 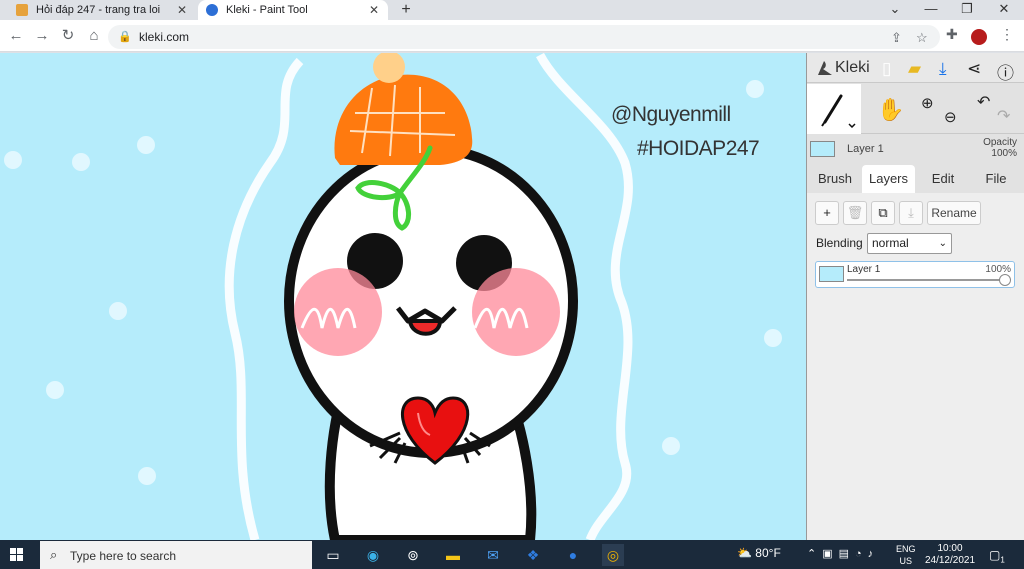 What do you see at coordinates (1005, 71) in the screenshot?
I see `help-icon: ⓘ` at bounding box center [1005, 71].